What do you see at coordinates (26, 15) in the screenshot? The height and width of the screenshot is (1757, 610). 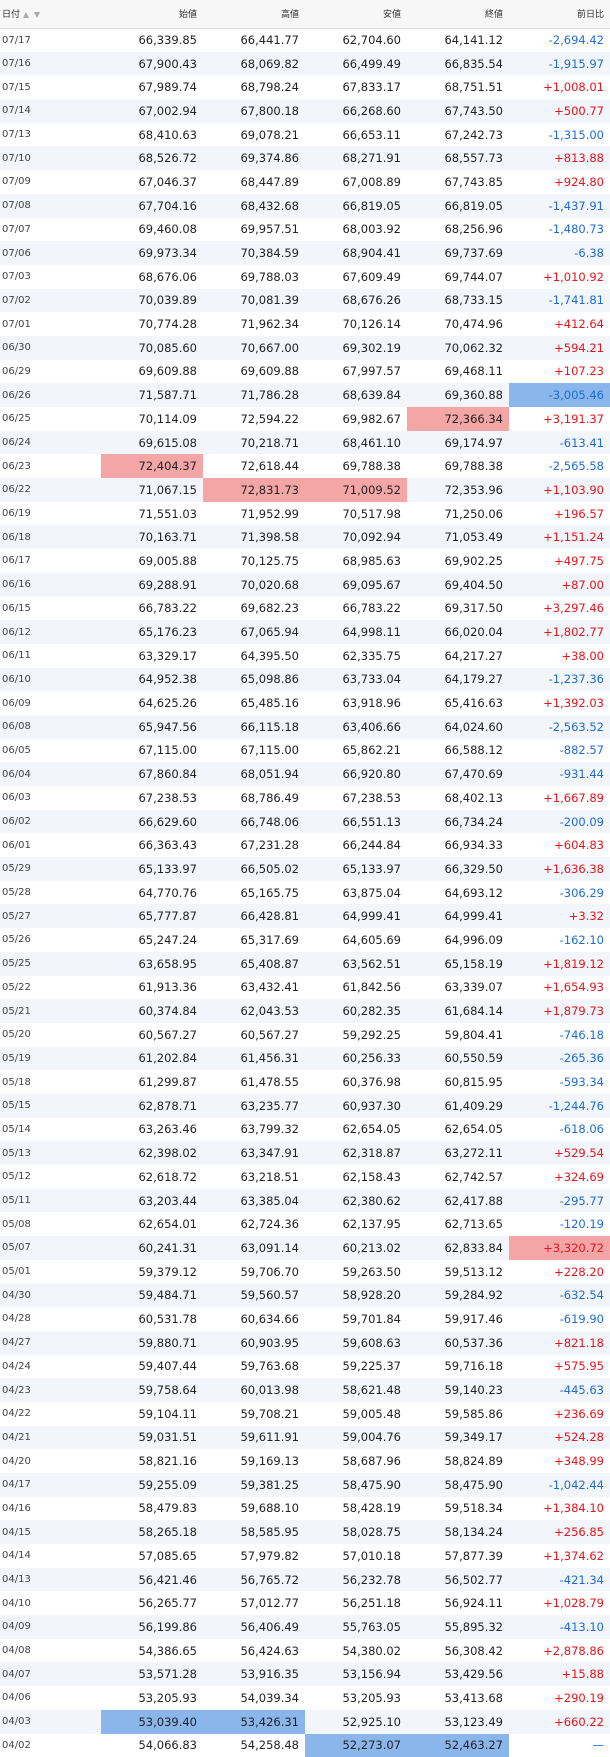 I see `sort-ascending-icon` at bounding box center [26, 15].